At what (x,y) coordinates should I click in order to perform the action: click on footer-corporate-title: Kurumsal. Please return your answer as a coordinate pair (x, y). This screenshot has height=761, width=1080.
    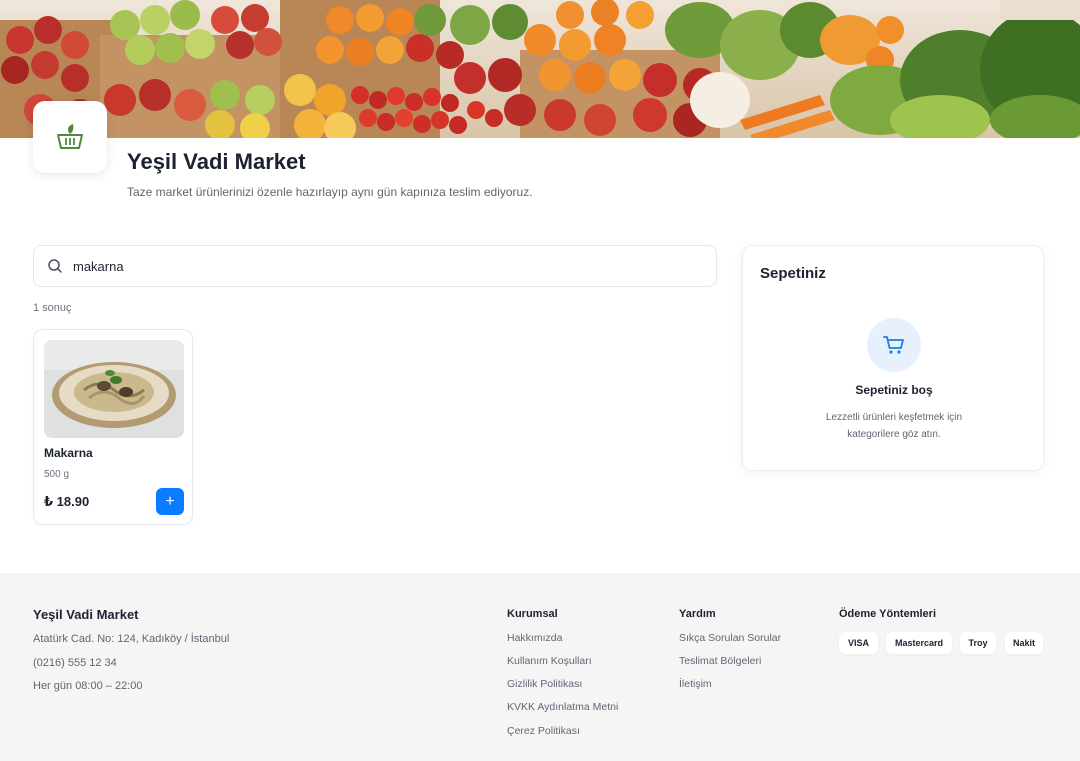
    Looking at the image, I should click on (532, 614).